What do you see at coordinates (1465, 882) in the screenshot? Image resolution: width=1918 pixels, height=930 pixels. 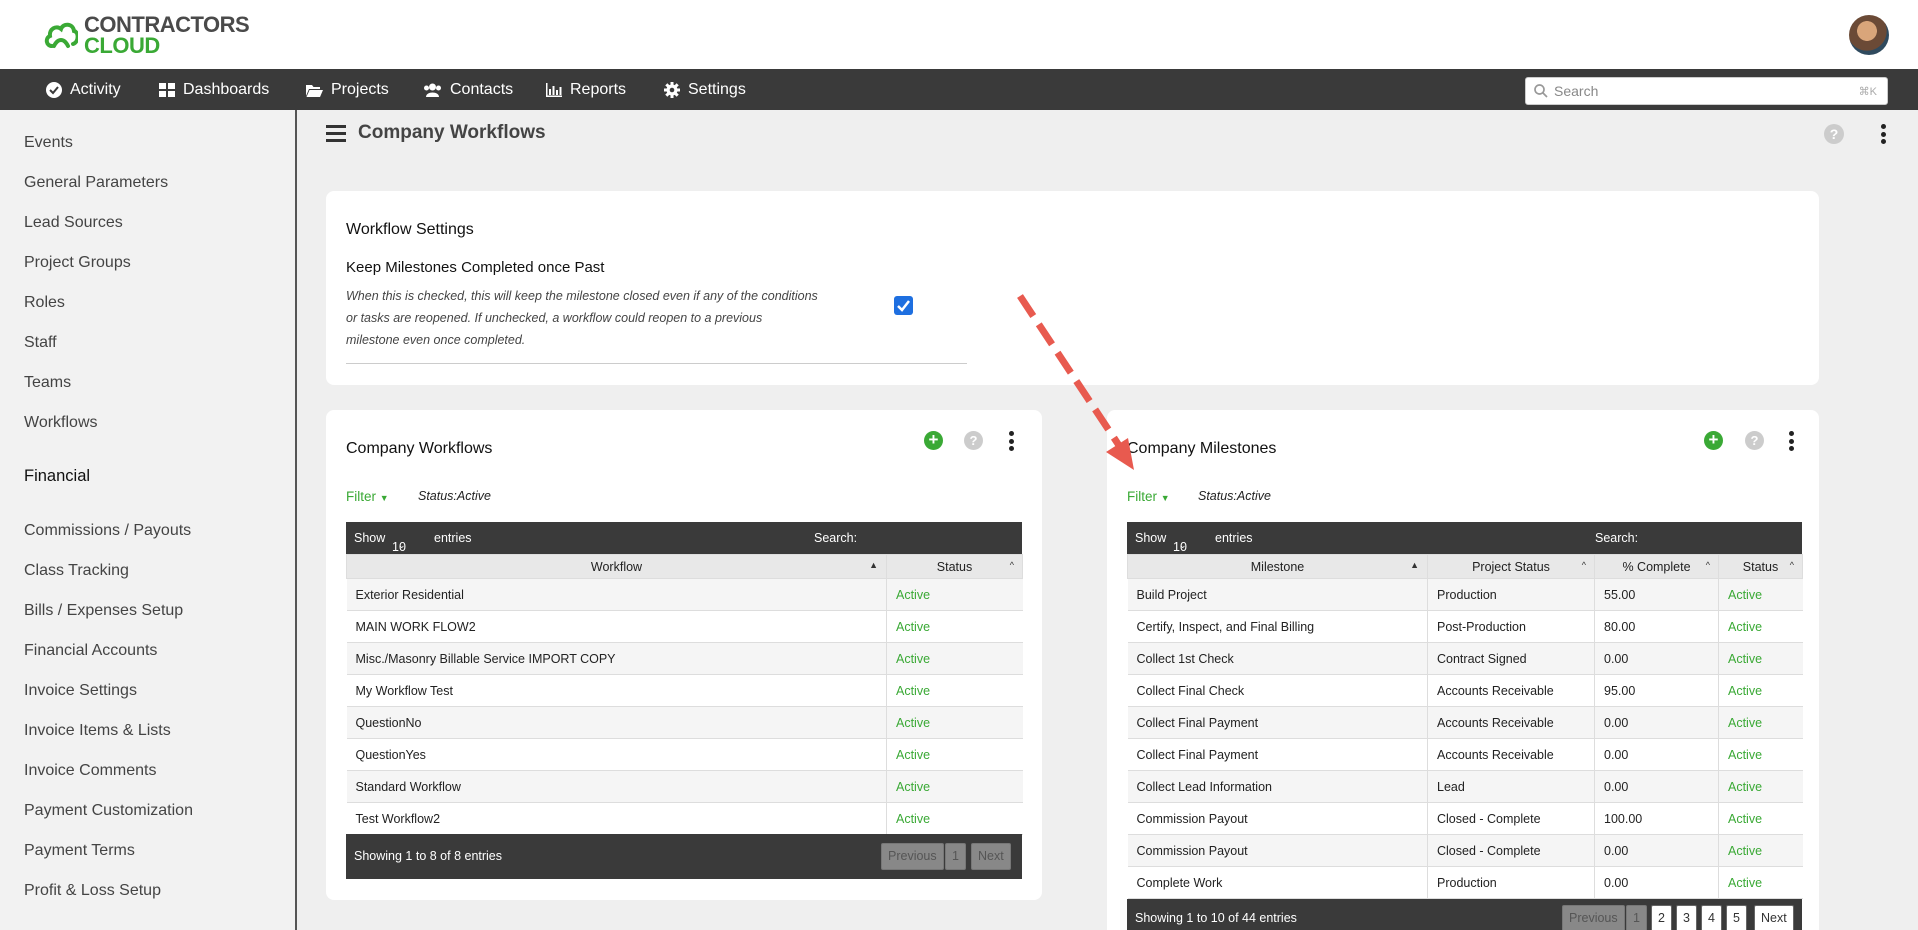 I see `table-row: Complete Work Production 0.00 Active` at bounding box center [1465, 882].